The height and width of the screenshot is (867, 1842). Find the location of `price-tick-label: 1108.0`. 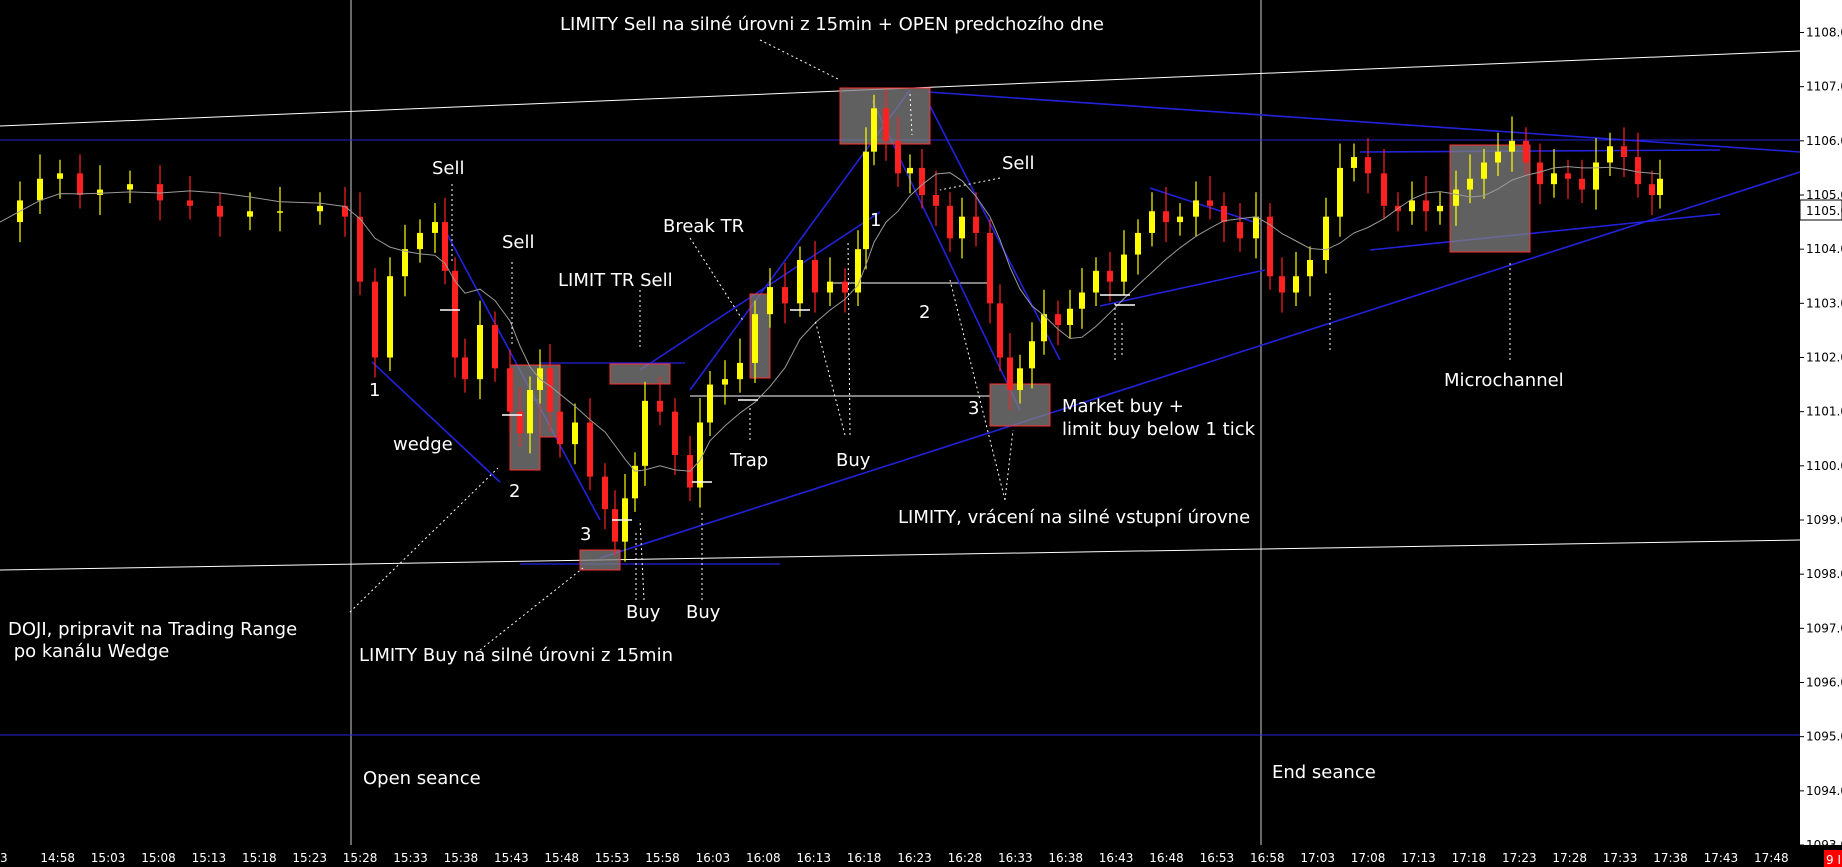

price-tick-label: 1108.0 is located at coordinates (1824, 33).